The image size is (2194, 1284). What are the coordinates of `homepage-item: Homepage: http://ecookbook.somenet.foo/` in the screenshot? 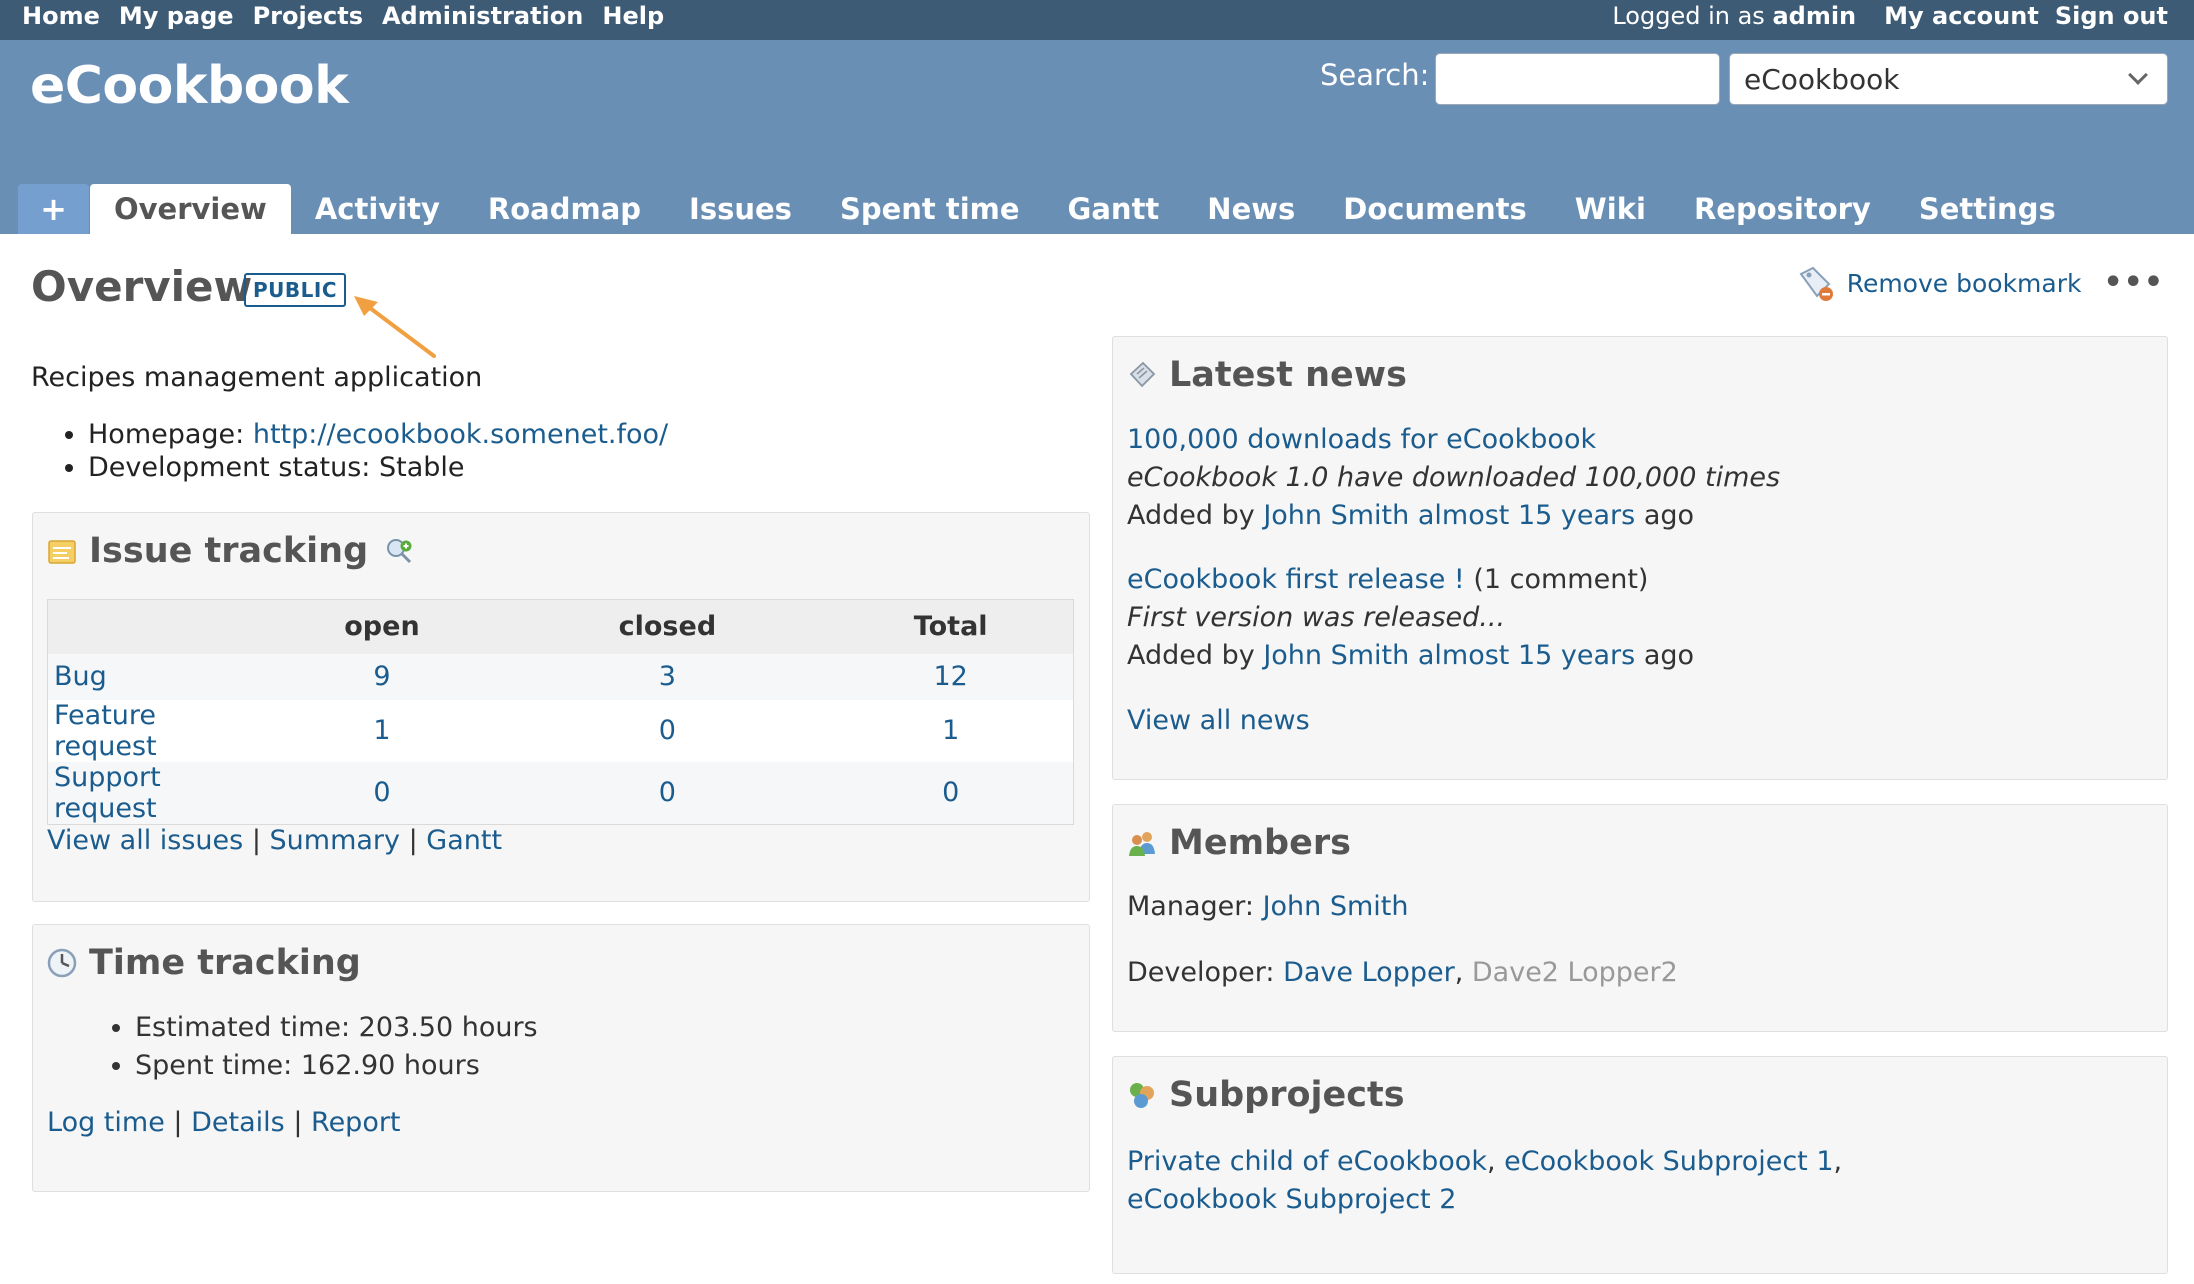 It's located at (378, 434).